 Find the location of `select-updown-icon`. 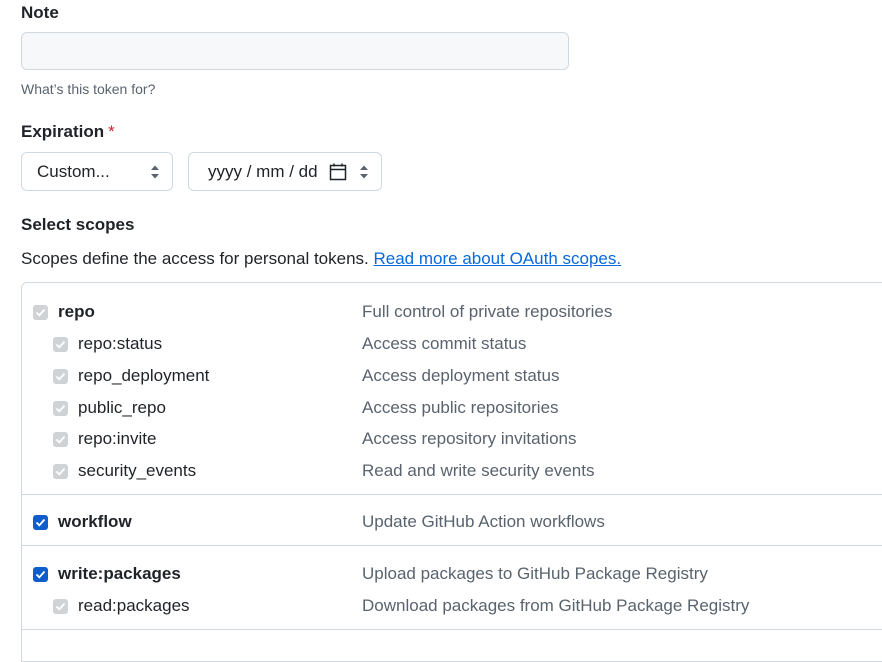

select-updown-icon is located at coordinates (155, 172).